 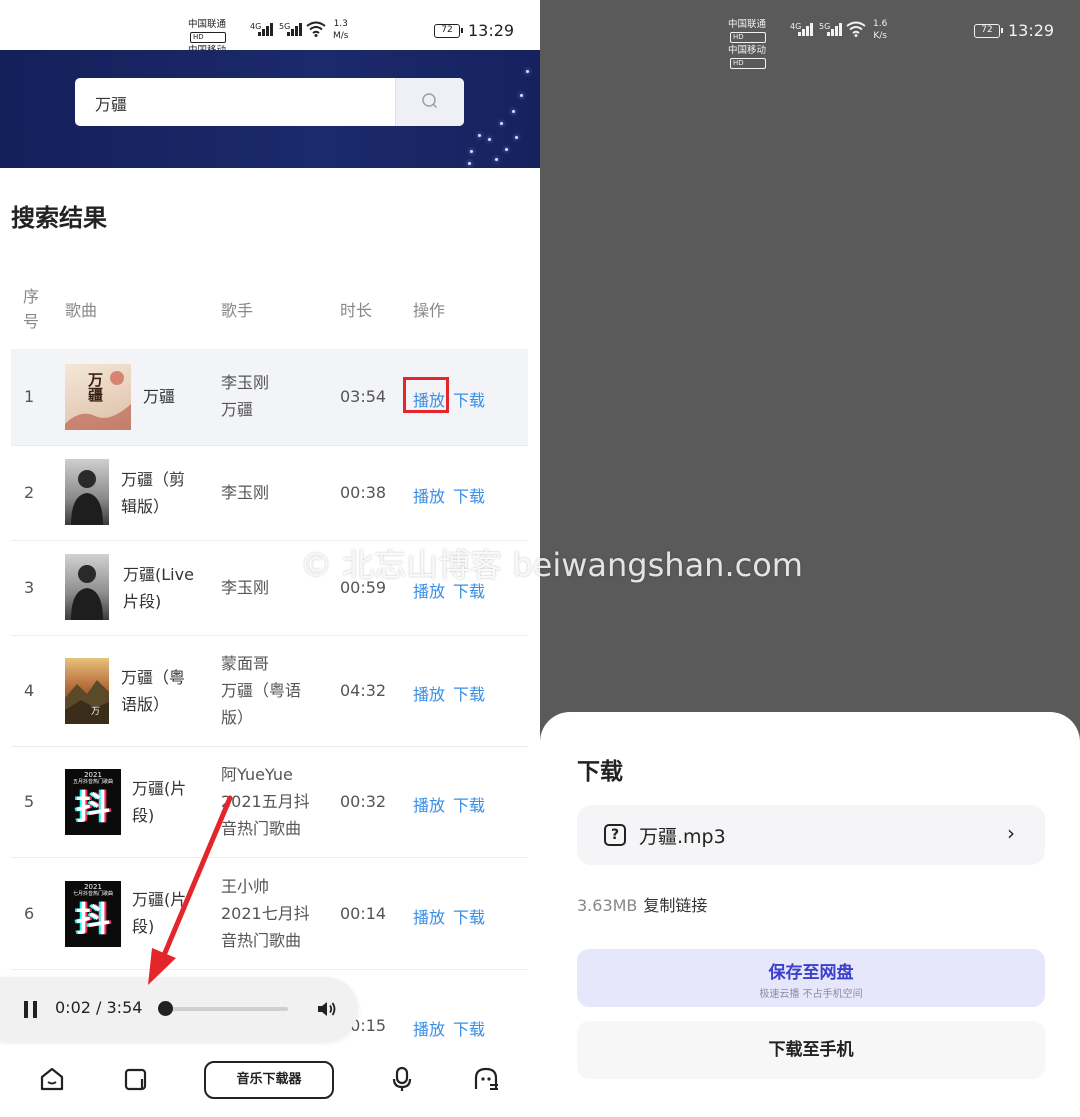 What do you see at coordinates (31, 1009) in the screenshot?
I see `pause-icon` at bounding box center [31, 1009].